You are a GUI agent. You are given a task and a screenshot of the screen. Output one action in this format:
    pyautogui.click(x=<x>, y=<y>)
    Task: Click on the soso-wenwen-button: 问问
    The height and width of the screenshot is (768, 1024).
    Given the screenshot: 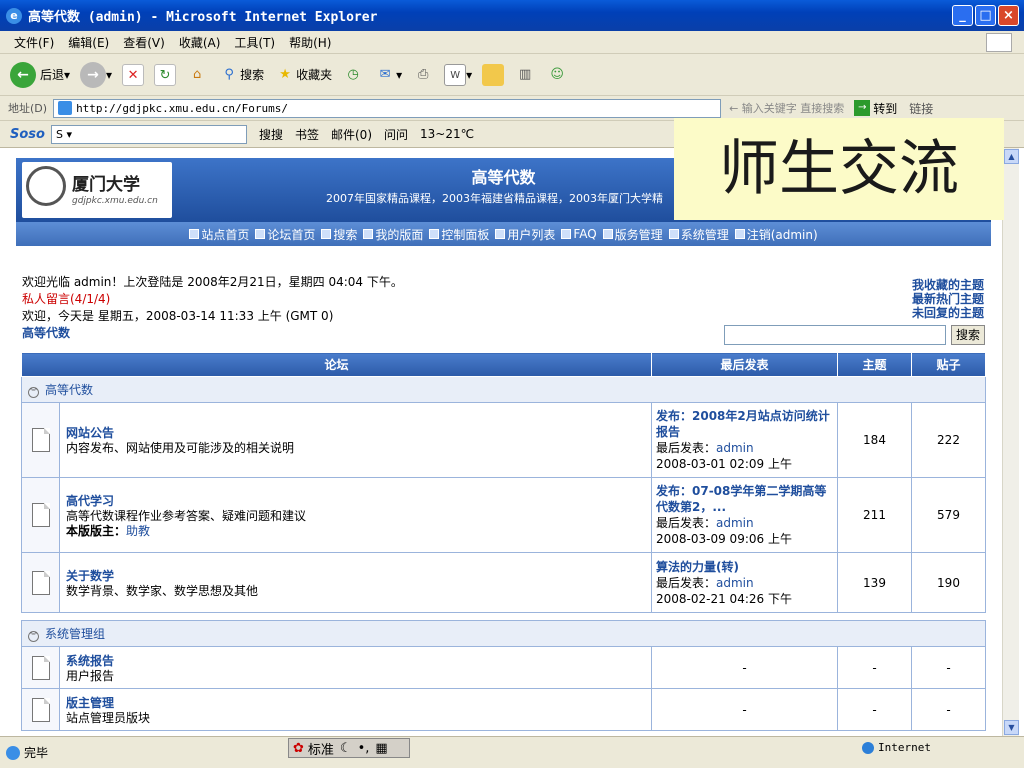 What is the action you would take?
    pyautogui.click(x=396, y=134)
    